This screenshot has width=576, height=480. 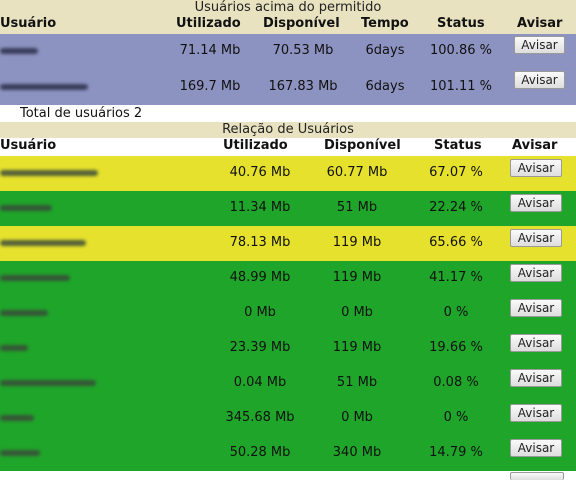 What do you see at coordinates (260, 347) in the screenshot?
I see `used-value: 23.39 Mb` at bounding box center [260, 347].